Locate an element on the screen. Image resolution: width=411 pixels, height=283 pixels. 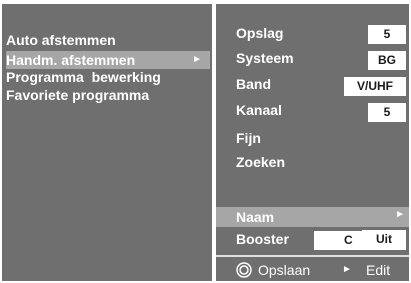
menu-item-label: Programma bewerking is located at coordinates (83, 77).